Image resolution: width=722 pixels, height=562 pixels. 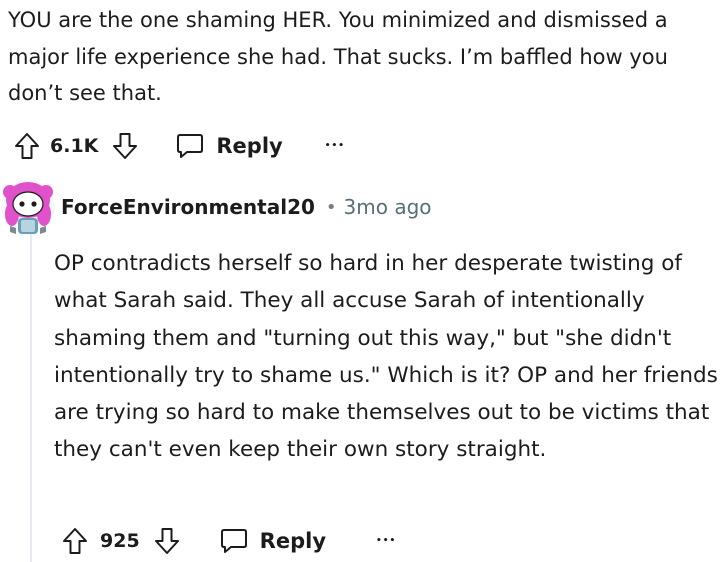 I want to click on snoo-avatar-icon, so click(x=28, y=207).